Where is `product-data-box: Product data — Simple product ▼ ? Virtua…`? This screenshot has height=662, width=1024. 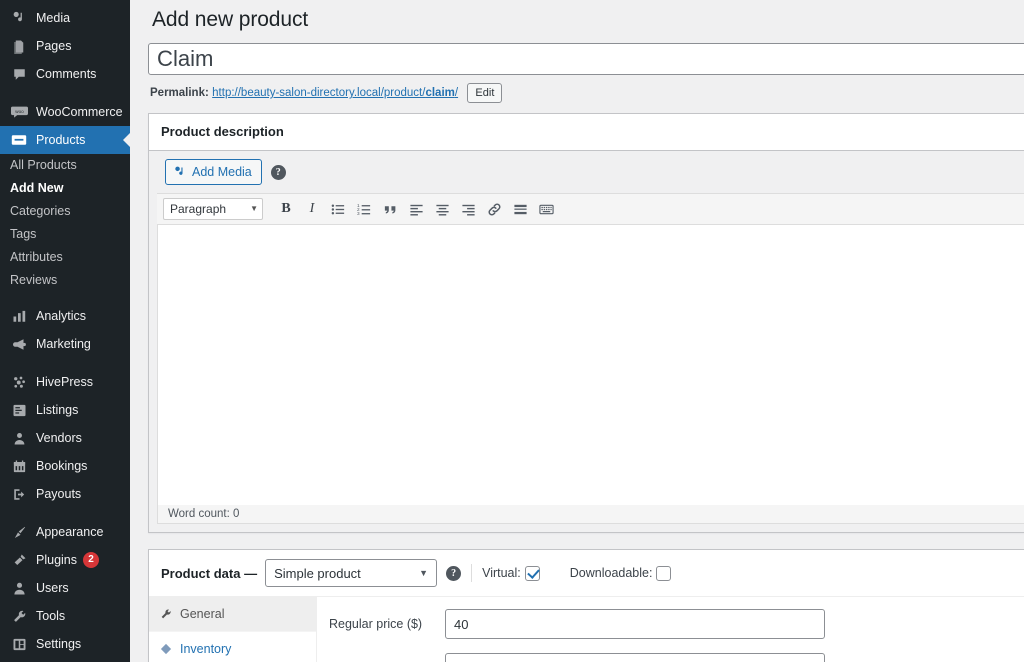 product-data-box: Product data — Simple product ▼ ? Virtua… is located at coordinates (586, 605).